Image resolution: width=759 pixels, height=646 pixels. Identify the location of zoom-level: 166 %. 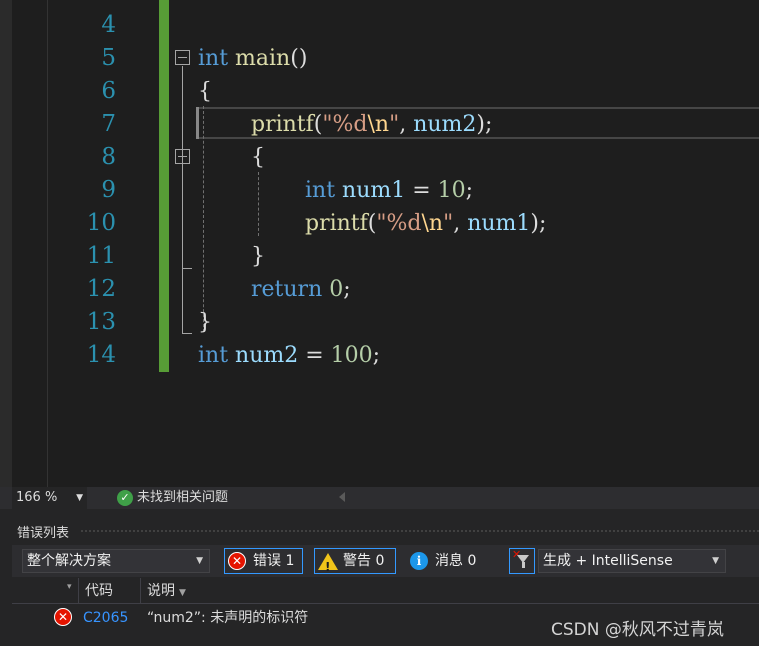
(37, 497).